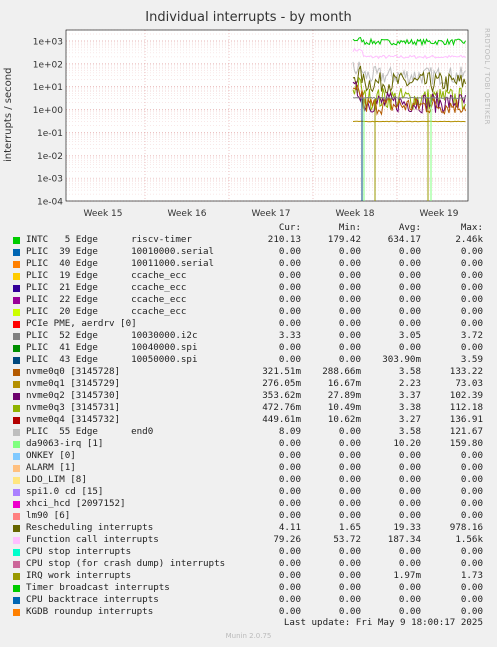  What do you see at coordinates (289, 335) in the screenshot?
I see `legend-value-cur: 3.33` at bounding box center [289, 335].